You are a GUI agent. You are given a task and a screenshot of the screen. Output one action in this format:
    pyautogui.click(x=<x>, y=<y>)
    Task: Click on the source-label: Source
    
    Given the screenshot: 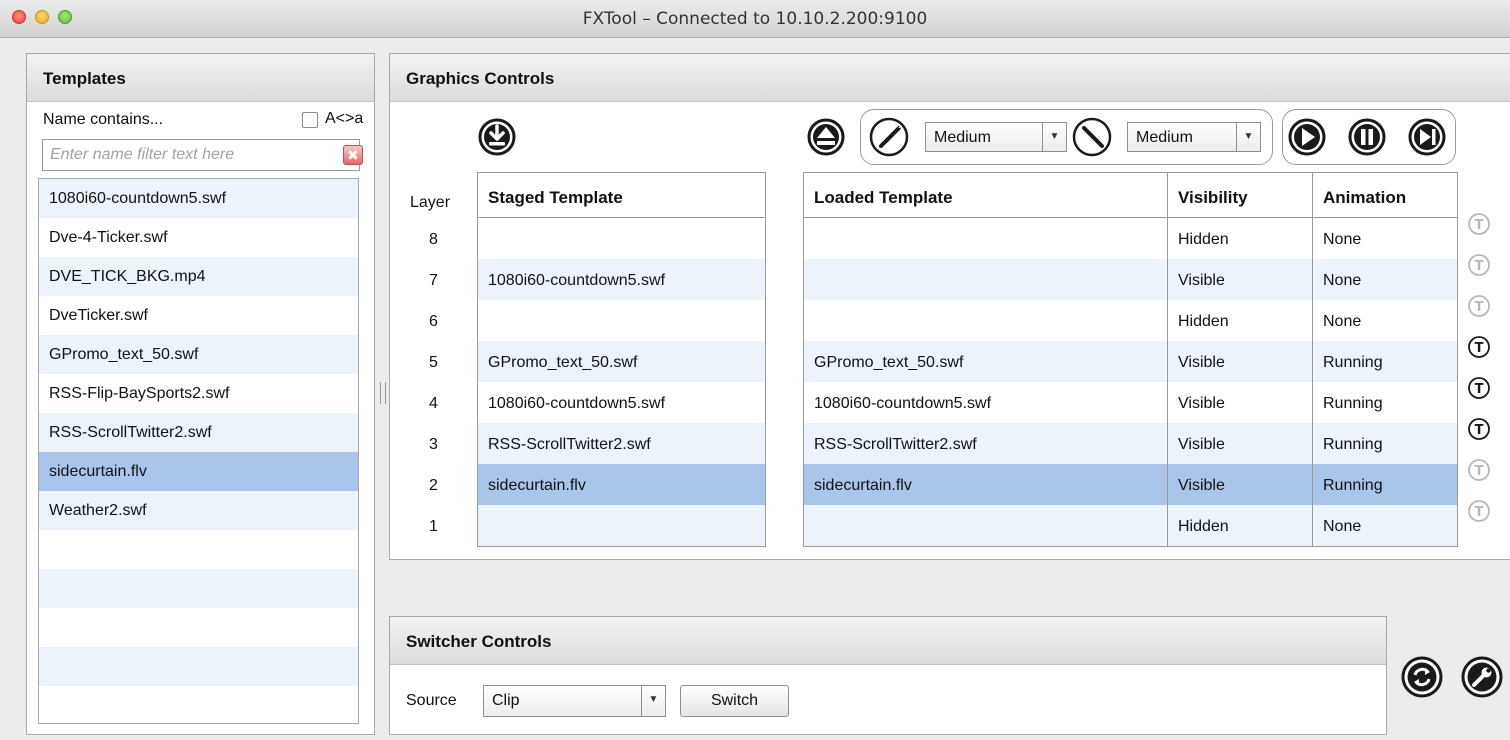 What is the action you would take?
    pyautogui.click(x=431, y=700)
    